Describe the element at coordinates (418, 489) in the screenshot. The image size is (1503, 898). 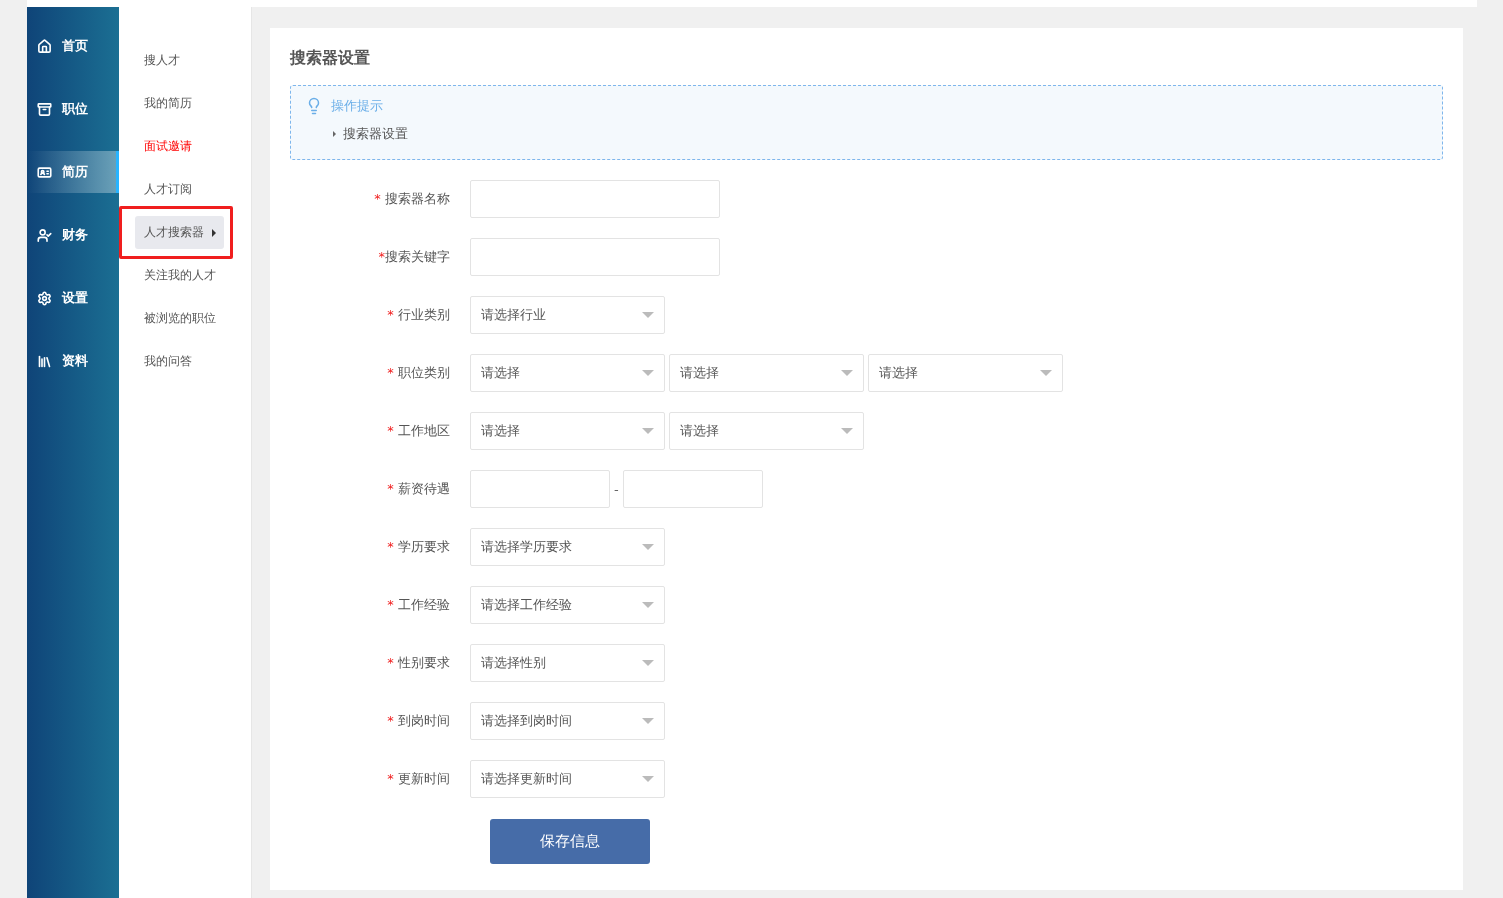
I see `field-label: * 薪资待遇` at that location.